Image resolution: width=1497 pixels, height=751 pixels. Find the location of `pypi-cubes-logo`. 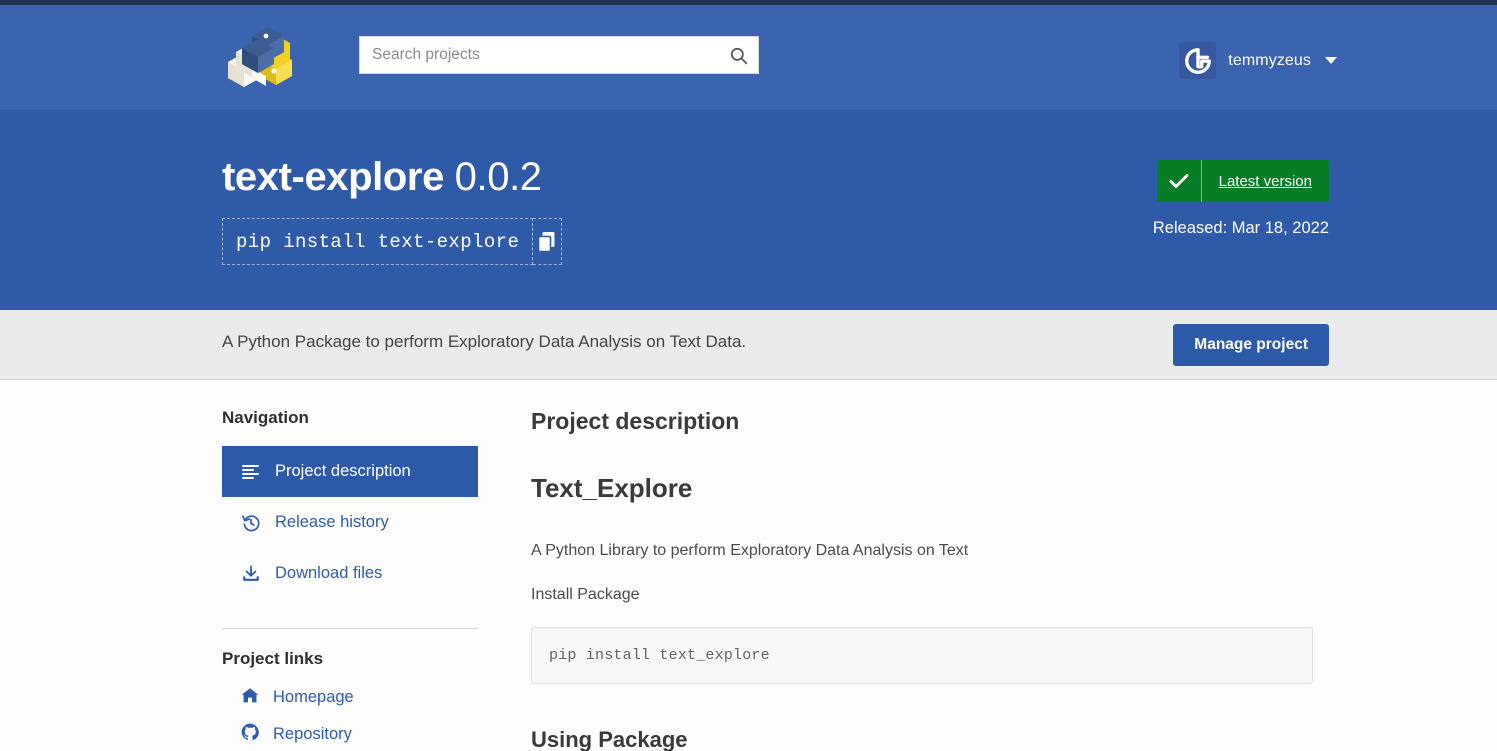

pypi-cubes-logo is located at coordinates (258, 56).